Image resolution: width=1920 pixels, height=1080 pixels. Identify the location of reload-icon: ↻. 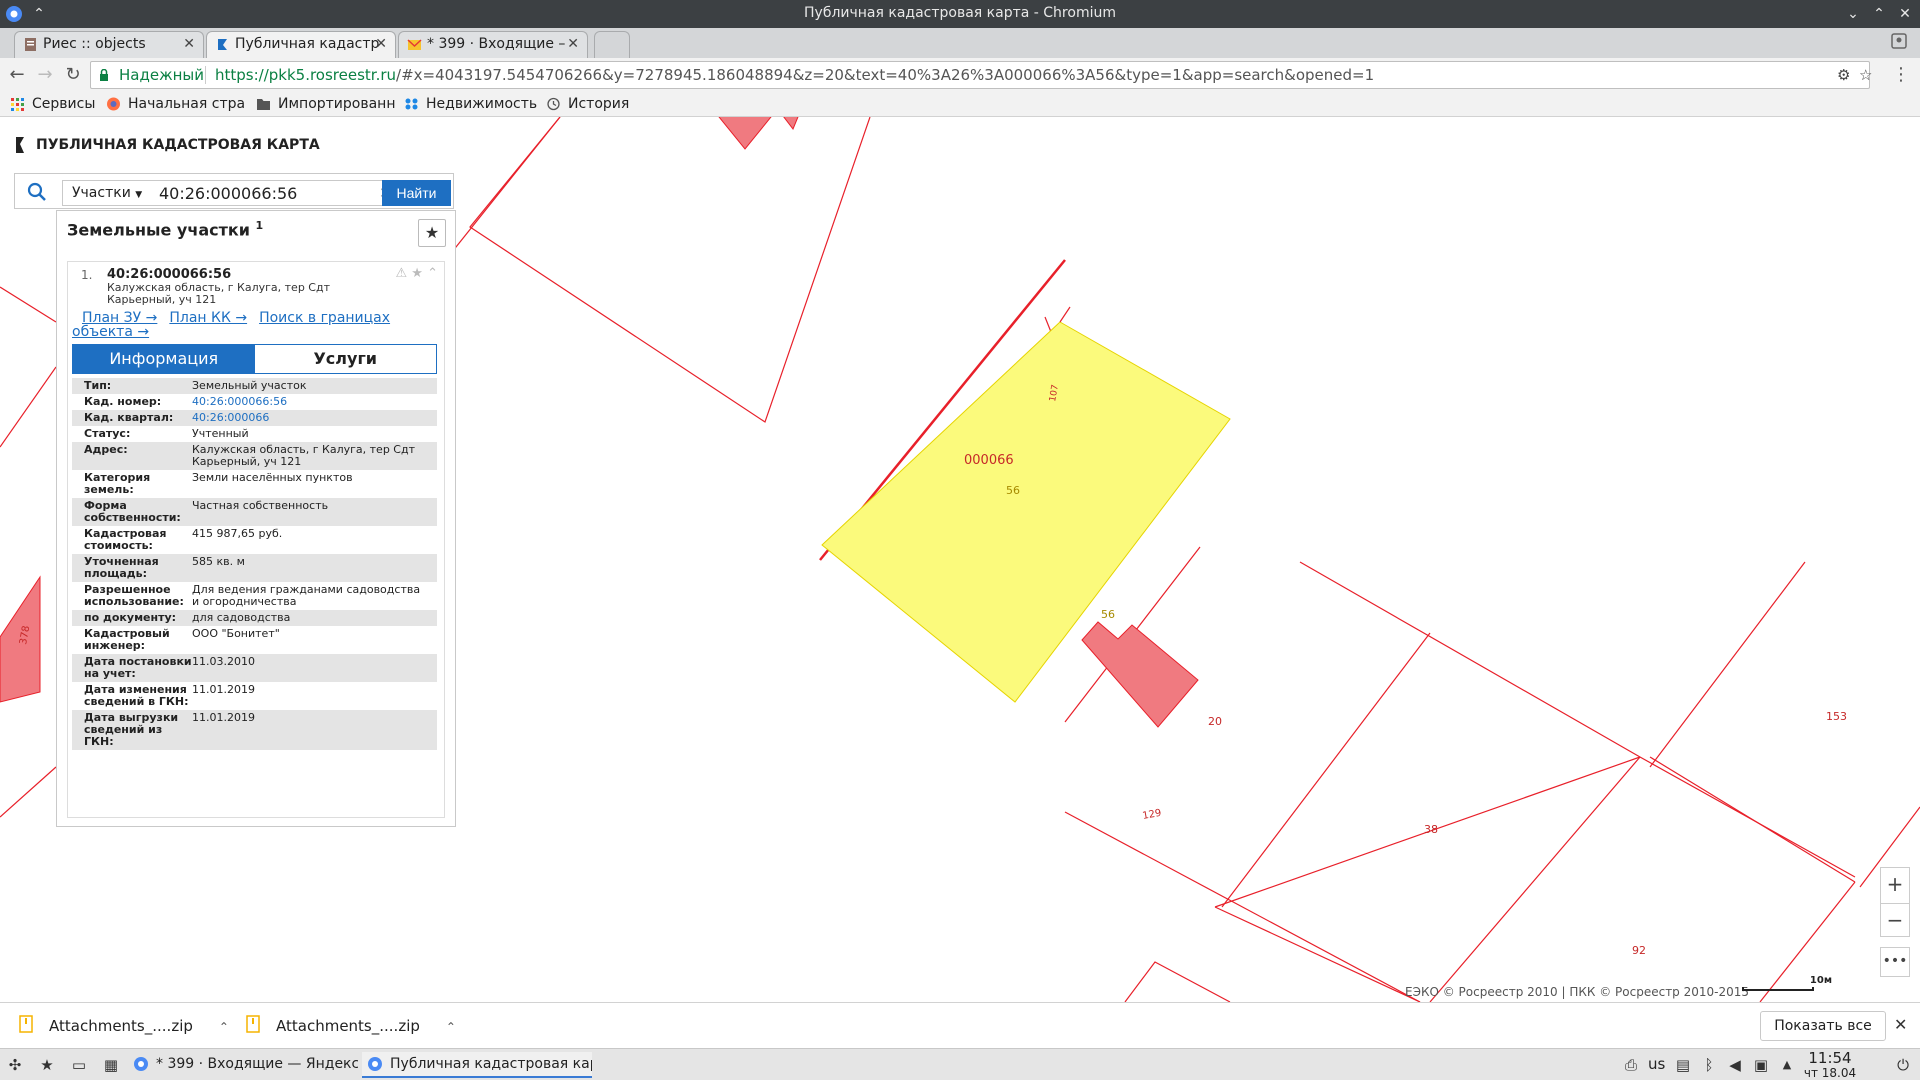
(73, 75).